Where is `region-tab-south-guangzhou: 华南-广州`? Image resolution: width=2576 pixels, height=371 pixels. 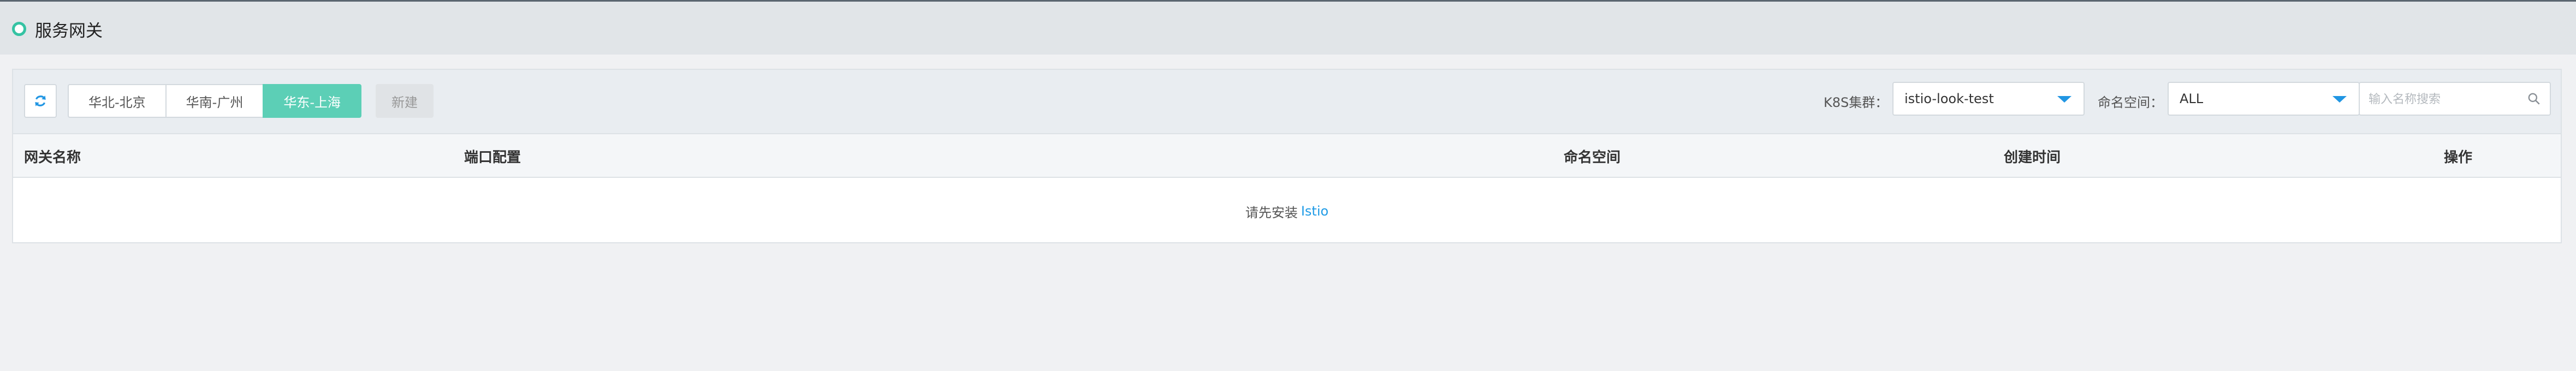 region-tab-south-guangzhou: 华南-广州 is located at coordinates (214, 101).